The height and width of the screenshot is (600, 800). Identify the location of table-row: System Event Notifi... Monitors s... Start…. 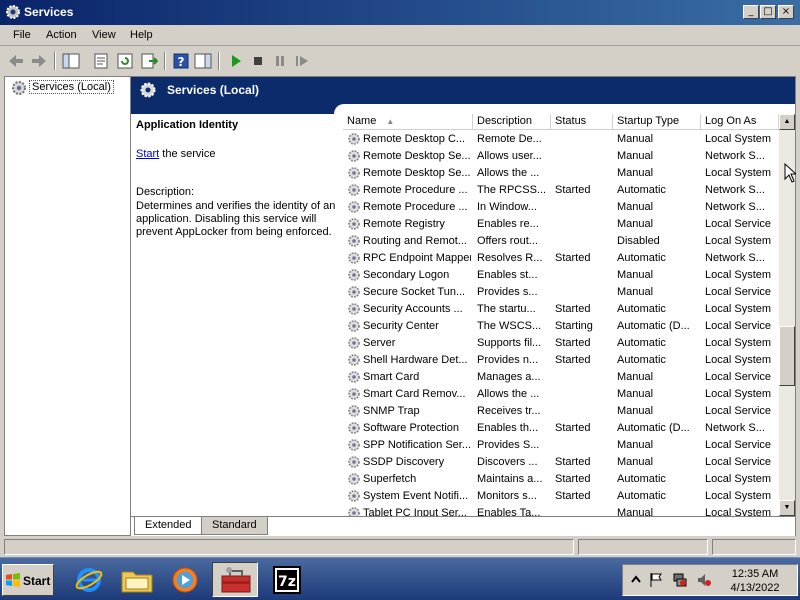
(561, 496).